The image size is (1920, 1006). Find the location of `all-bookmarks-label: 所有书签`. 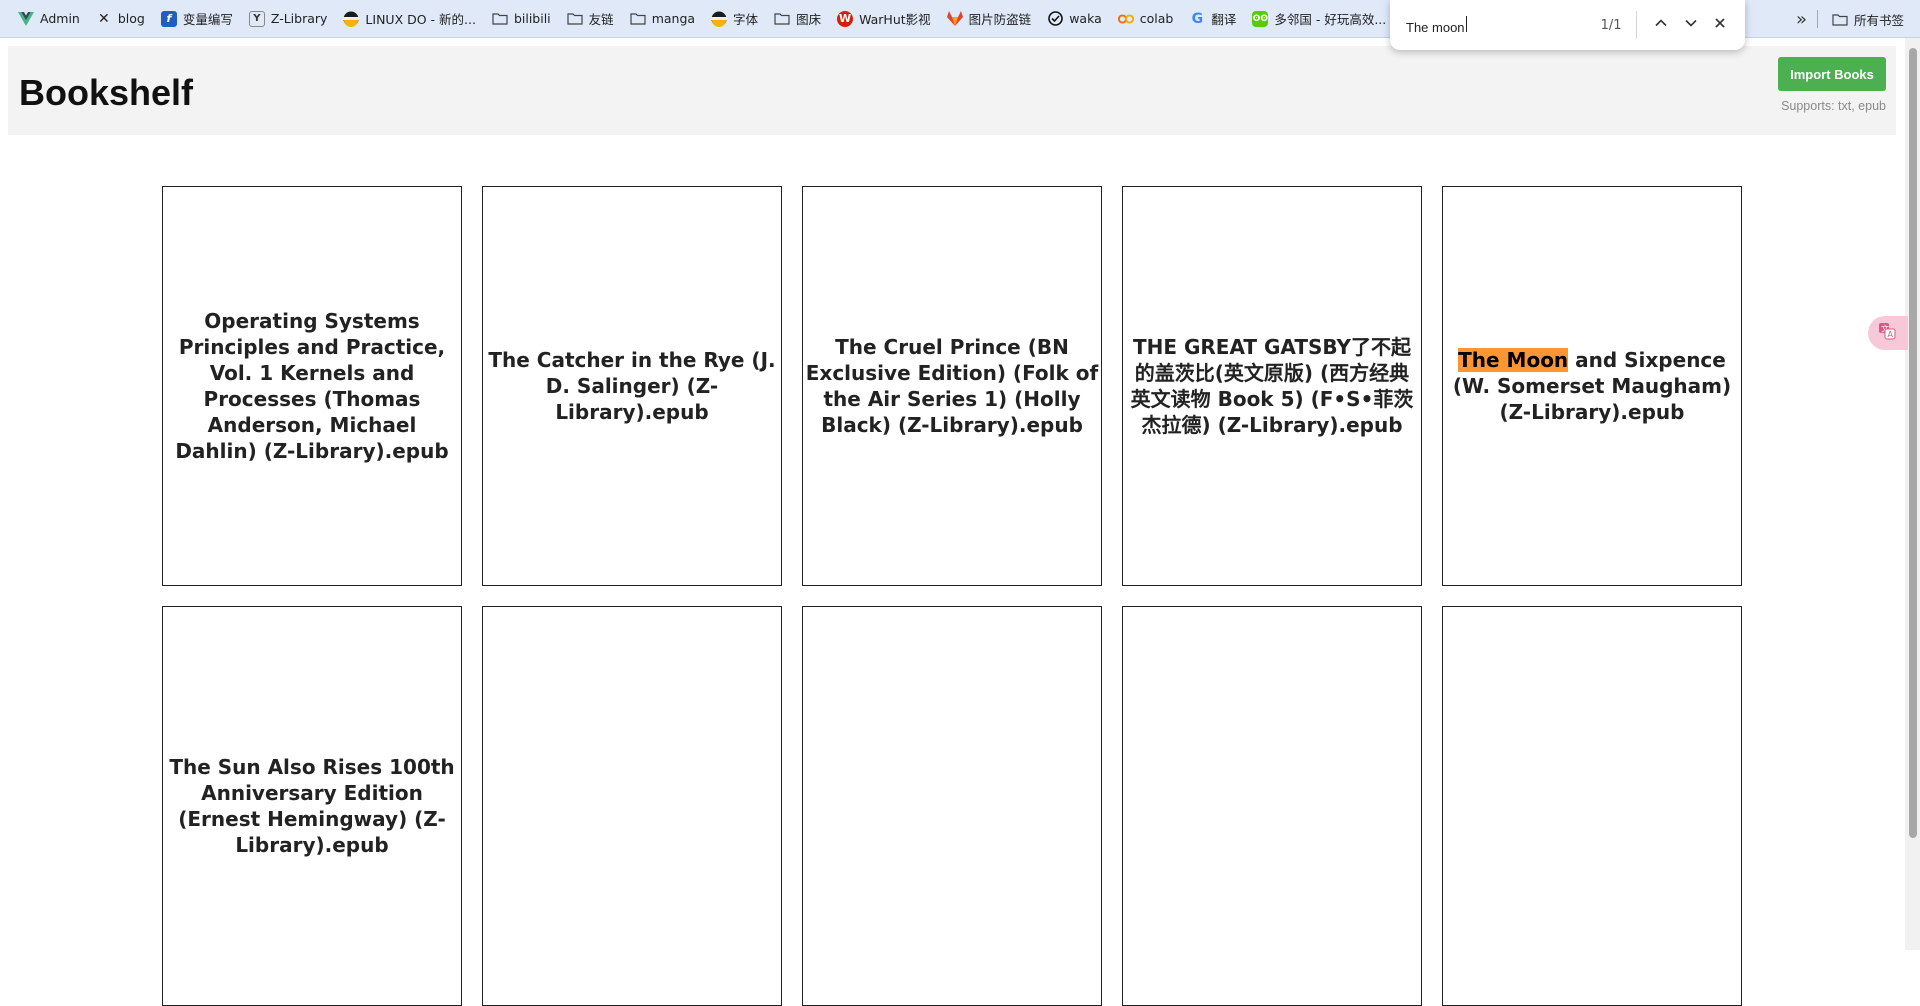

all-bookmarks-label: 所有书签 is located at coordinates (1878, 20).